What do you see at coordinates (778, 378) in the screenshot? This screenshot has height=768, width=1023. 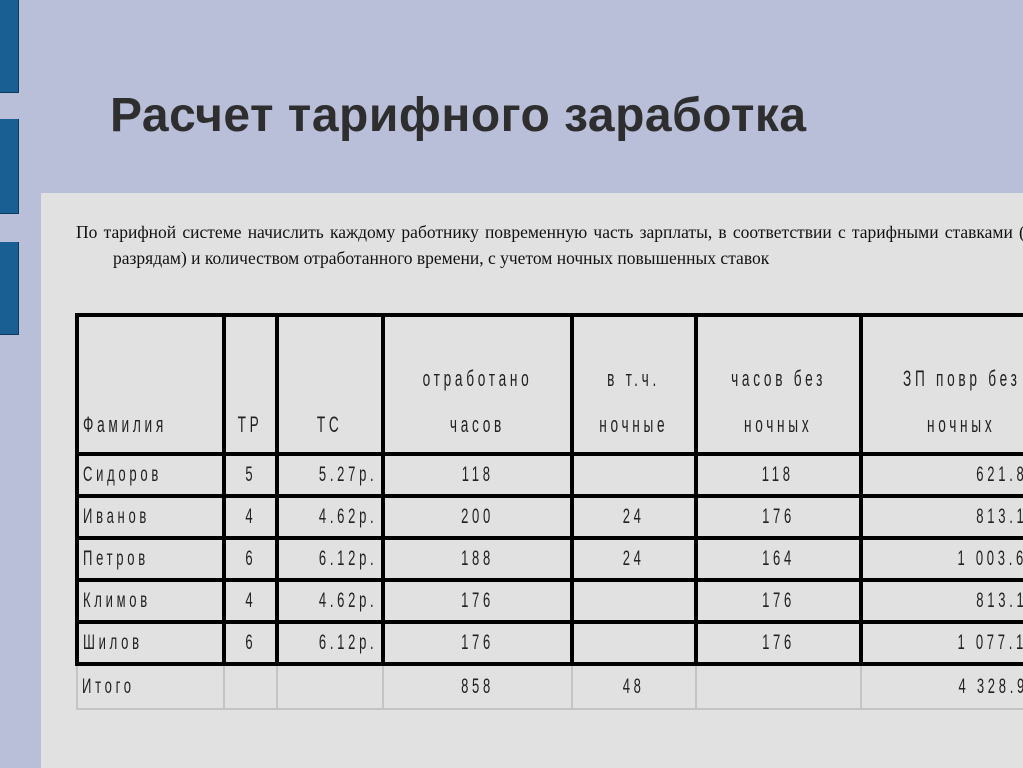 I see `header-line1: часов без` at bounding box center [778, 378].